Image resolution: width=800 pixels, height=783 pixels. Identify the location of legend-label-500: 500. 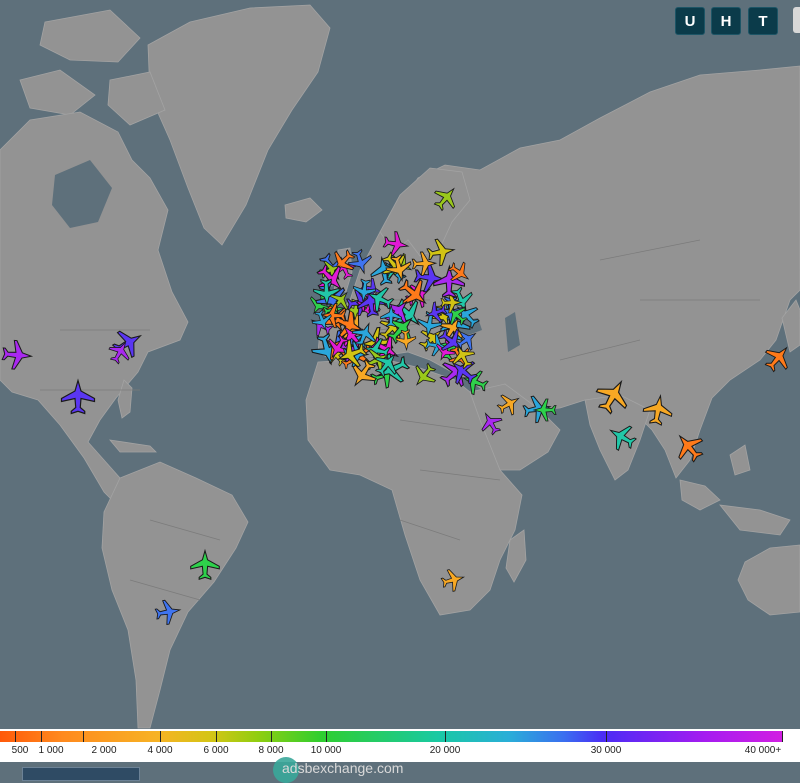
(20, 750).